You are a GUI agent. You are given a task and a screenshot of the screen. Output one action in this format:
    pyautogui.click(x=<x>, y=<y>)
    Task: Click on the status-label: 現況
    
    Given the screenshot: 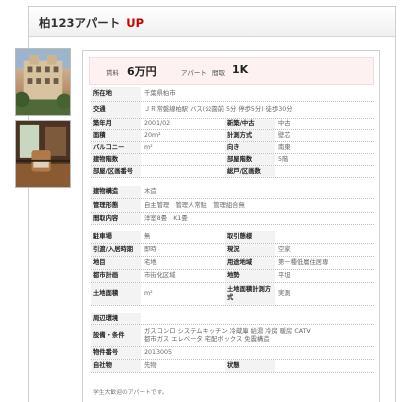 What is the action you would take?
    pyautogui.click(x=250, y=250)
    